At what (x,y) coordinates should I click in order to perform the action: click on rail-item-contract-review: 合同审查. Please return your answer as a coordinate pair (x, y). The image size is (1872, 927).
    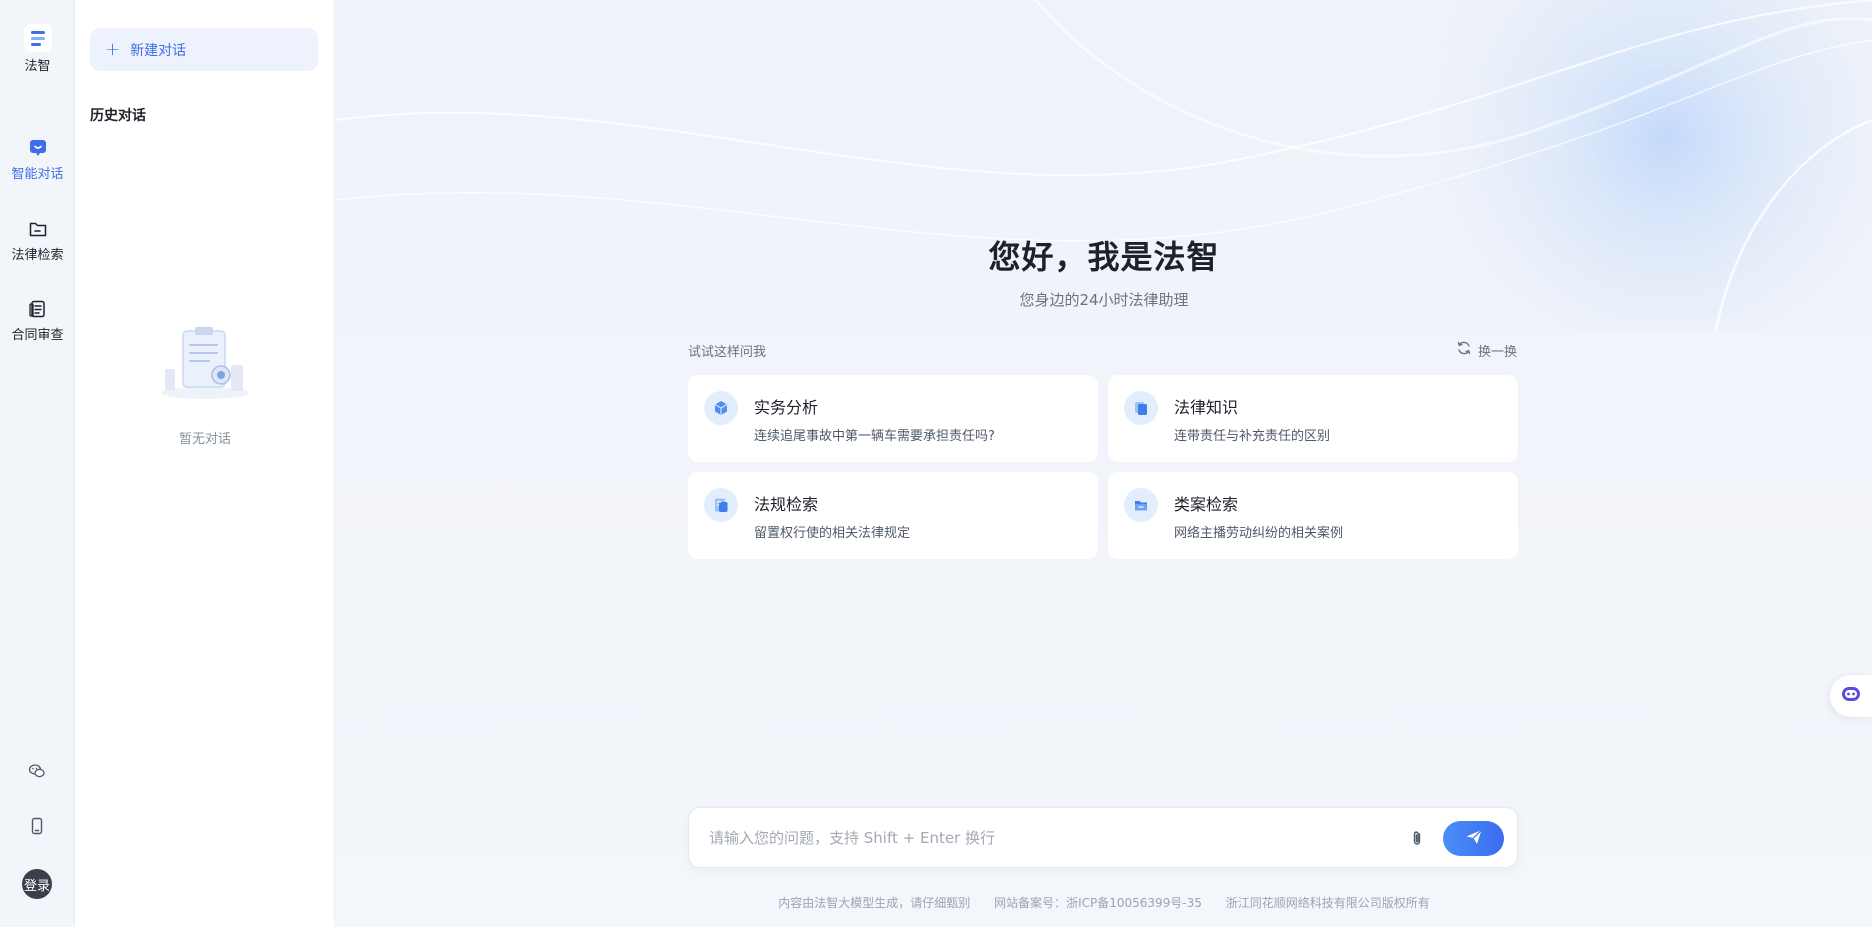
    Looking at the image, I should click on (37, 320).